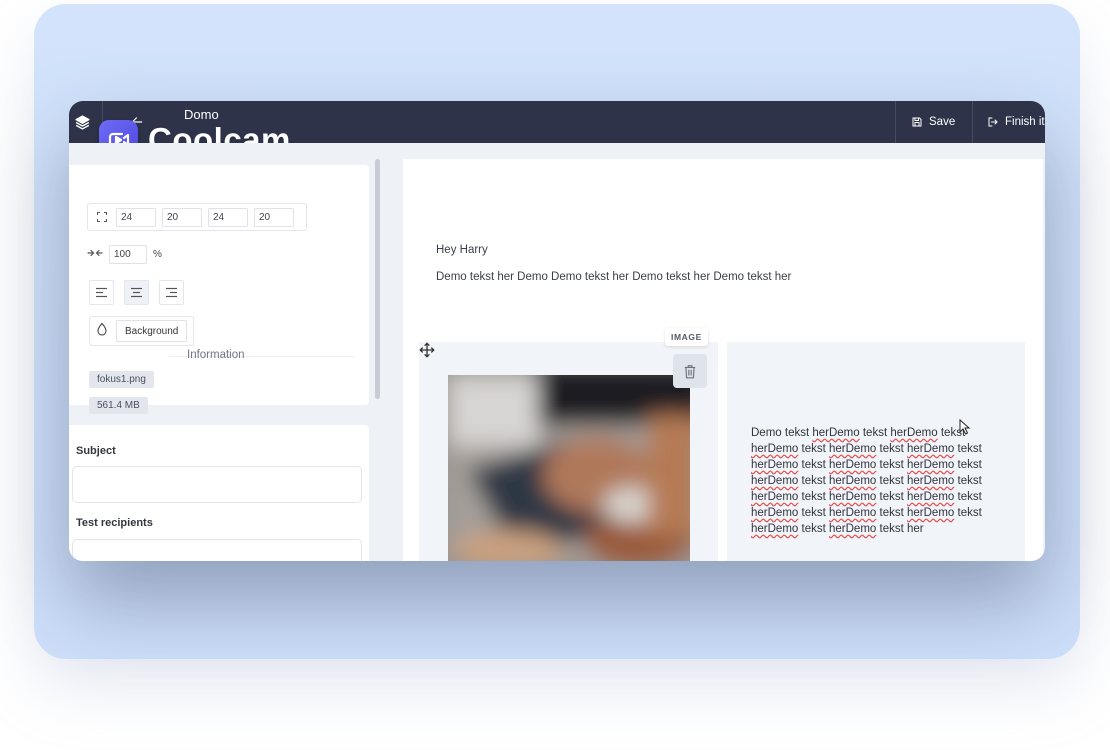 The width and height of the screenshot is (1110, 750). I want to click on information-heading: Information, so click(216, 355).